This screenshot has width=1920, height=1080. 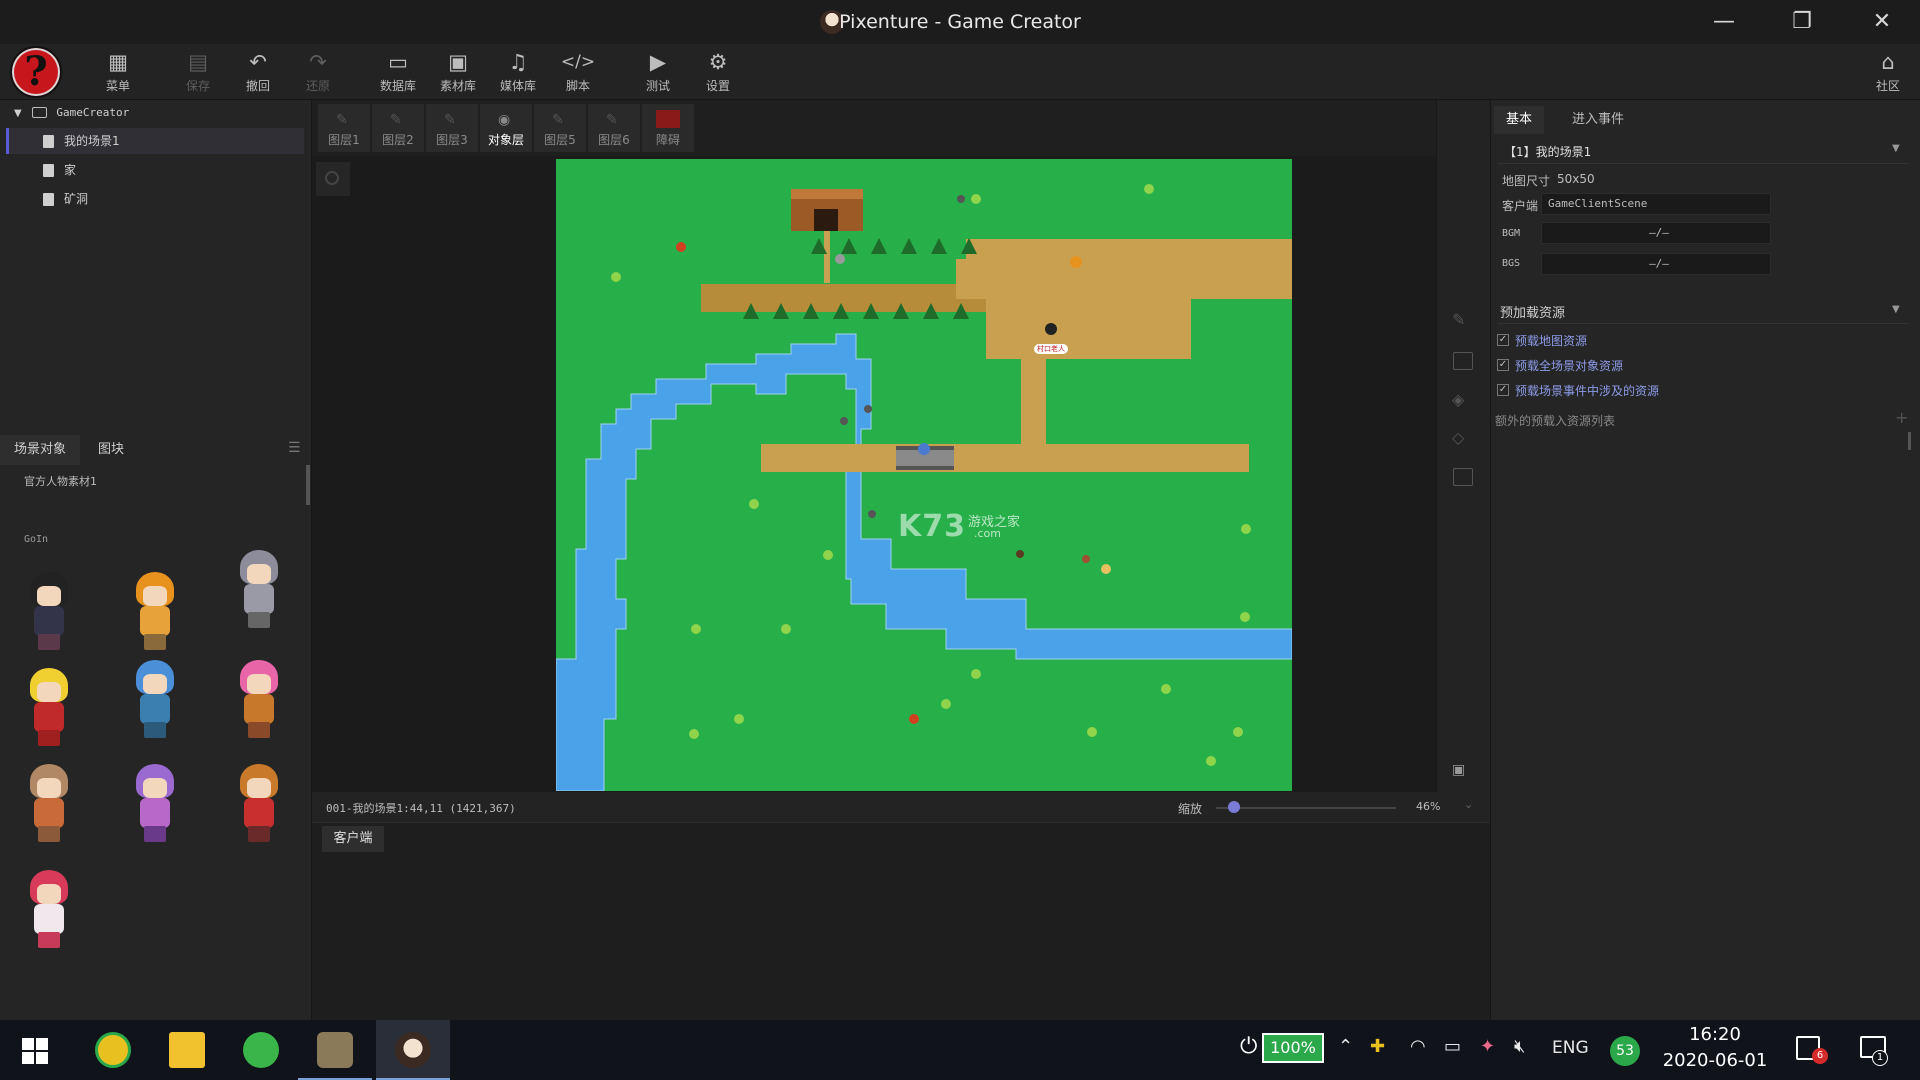 I want to click on pencil-tool-icon: ✎, so click(x=1458, y=319).